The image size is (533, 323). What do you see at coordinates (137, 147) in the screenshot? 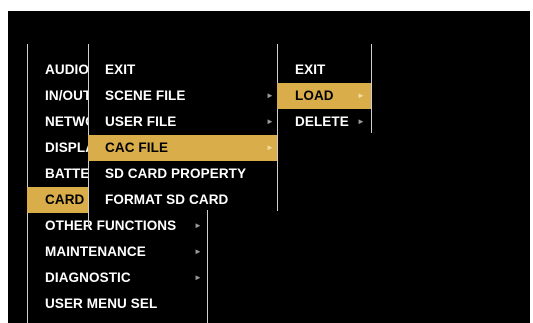
I see `card-item-label: CAC FILE` at bounding box center [137, 147].